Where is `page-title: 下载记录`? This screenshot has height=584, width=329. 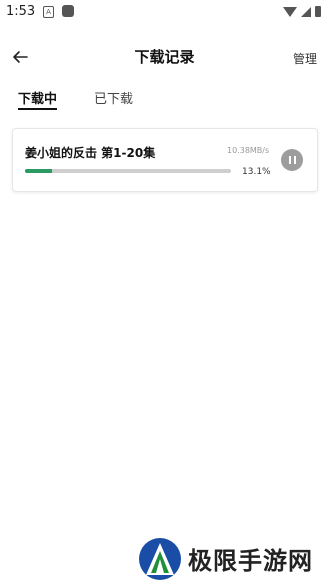
page-title: 下载记录 is located at coordinates (164, 57).